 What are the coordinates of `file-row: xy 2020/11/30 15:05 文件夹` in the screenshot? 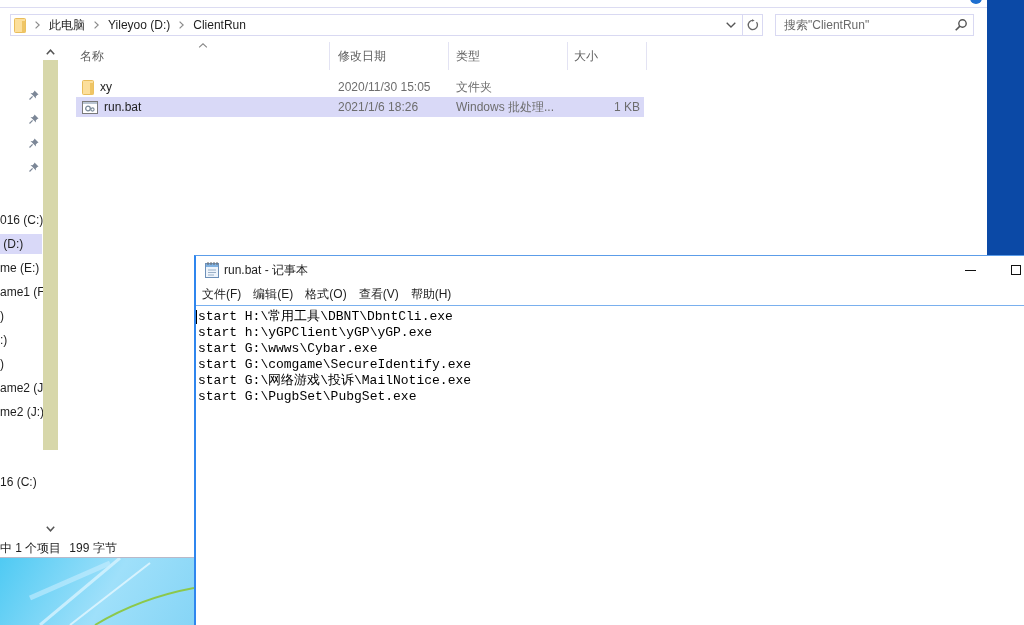 It's located at (360, 87).